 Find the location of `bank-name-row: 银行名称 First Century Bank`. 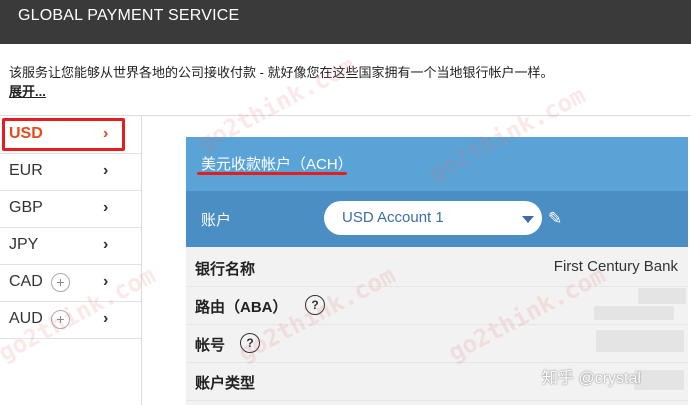

bank-name-row: 银行名称 First Century Bank is located at coordinates (437, 267).